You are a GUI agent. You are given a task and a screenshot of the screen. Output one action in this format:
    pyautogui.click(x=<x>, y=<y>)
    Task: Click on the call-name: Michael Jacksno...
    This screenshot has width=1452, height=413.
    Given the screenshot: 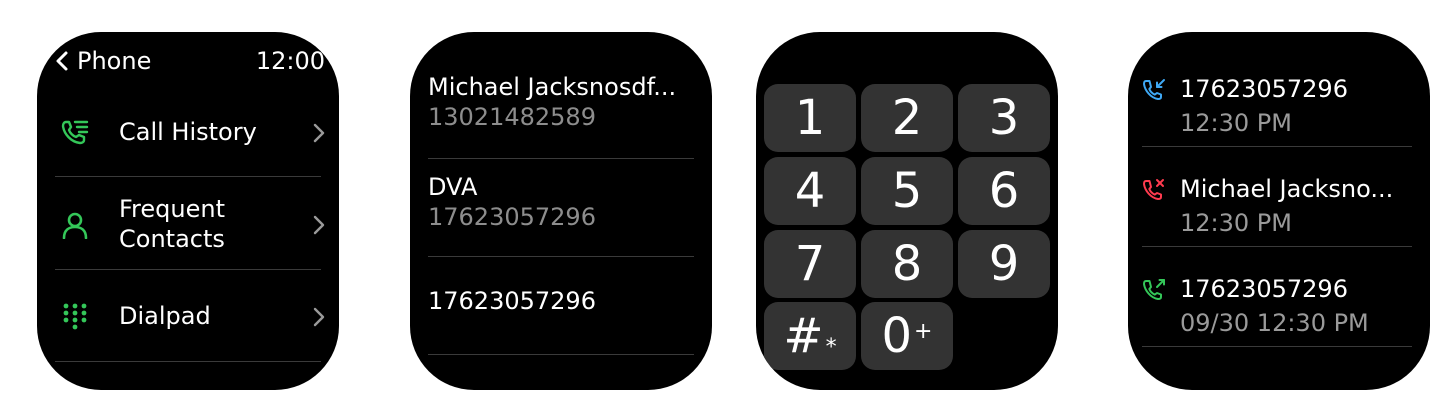 What is the action you would take?
    pyautogui.click(x=1287, y=189)
    